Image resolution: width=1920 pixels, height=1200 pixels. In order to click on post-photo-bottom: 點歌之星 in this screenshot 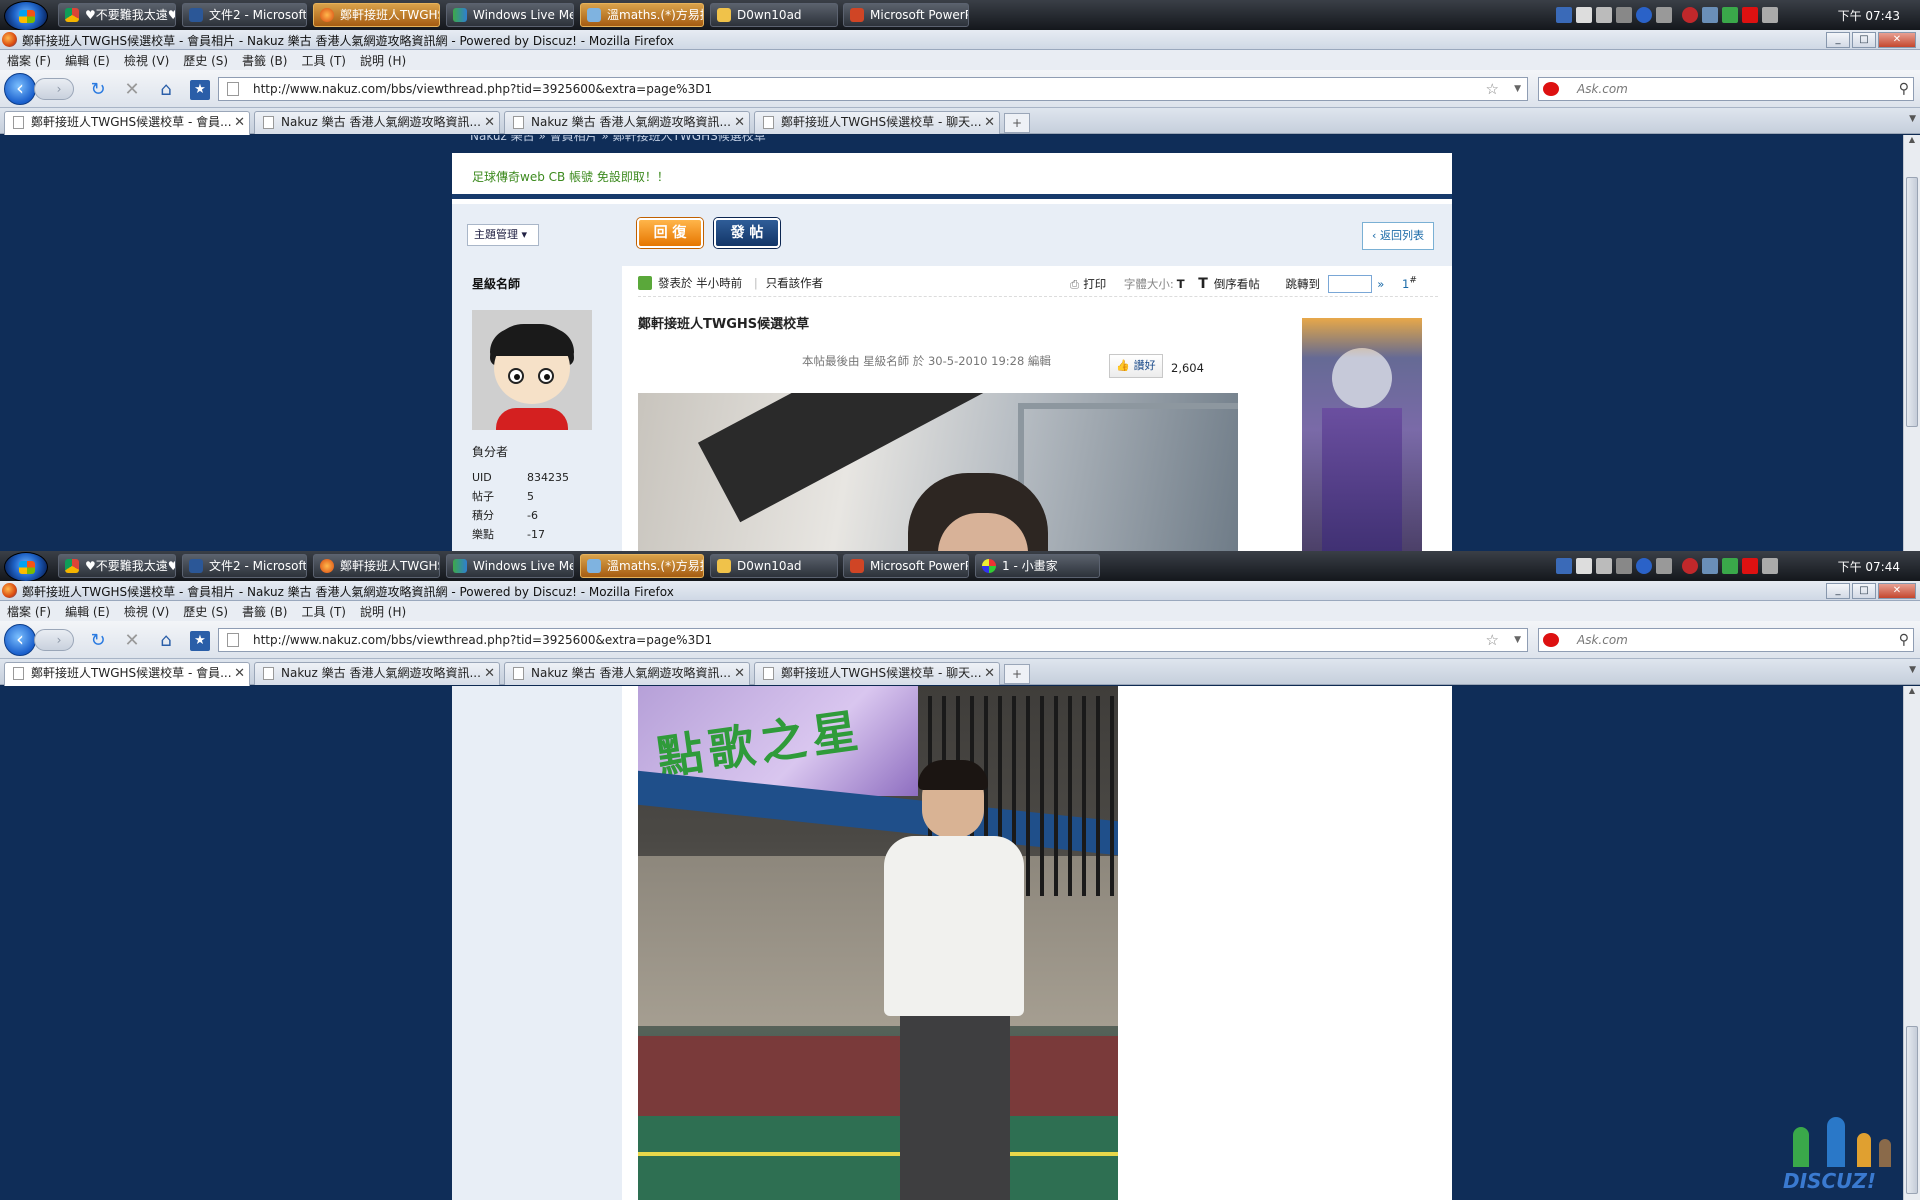, I will do `click(878, 943)`.